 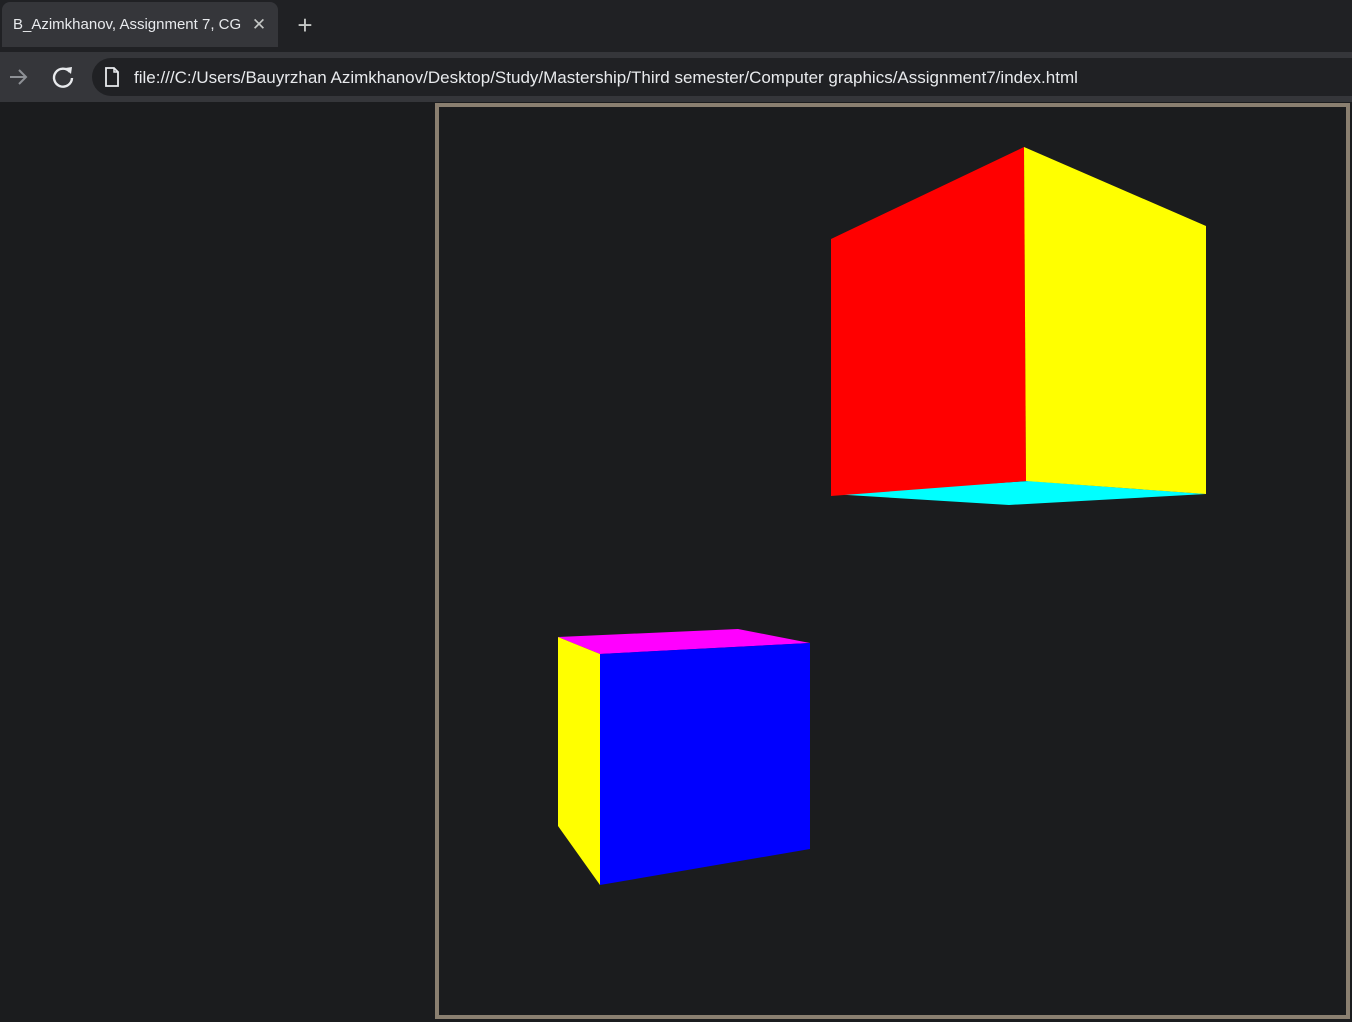 What do you see at coordinates (112, 77) in the screenshot?
I see `file-icon` at bounding box center [112, 77].